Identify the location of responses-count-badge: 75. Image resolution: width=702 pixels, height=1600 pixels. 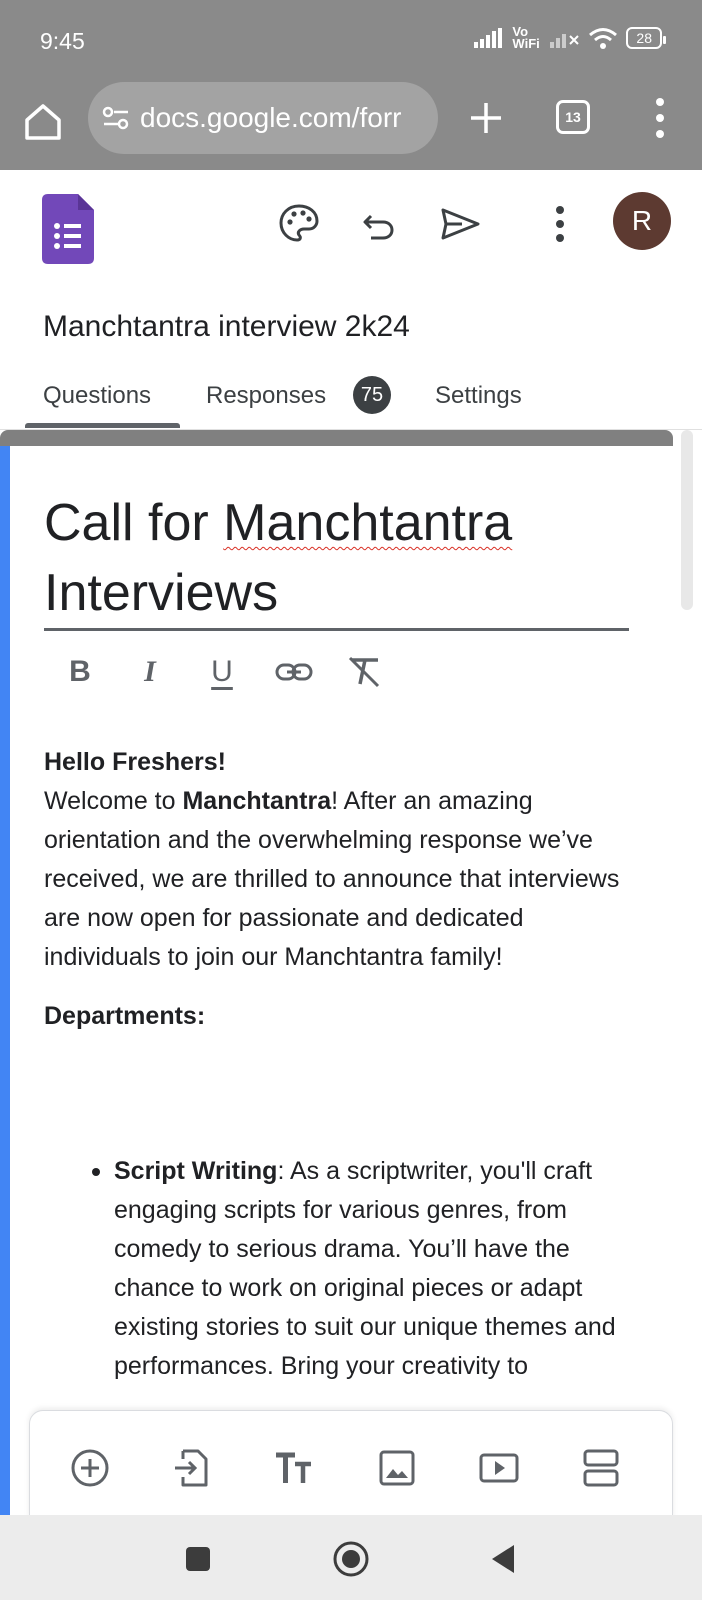
(372, 395).